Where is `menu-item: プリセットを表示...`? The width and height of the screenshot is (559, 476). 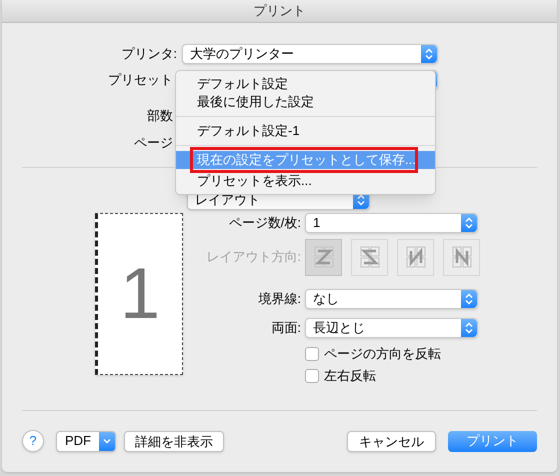 menu-item: プリセットを表示... is located at coordinates (305, 181).